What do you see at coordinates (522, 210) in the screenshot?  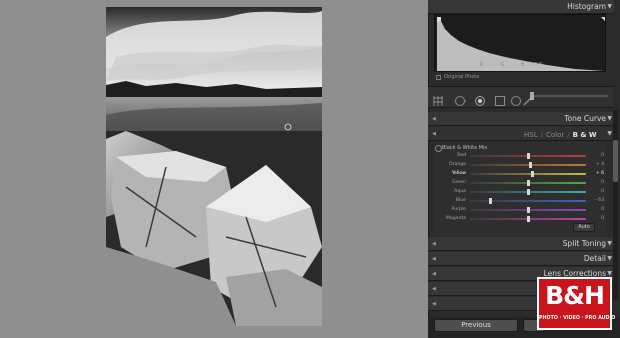 I see `bw-slider-purple: Purple 0` at bounding box center [522, 210].